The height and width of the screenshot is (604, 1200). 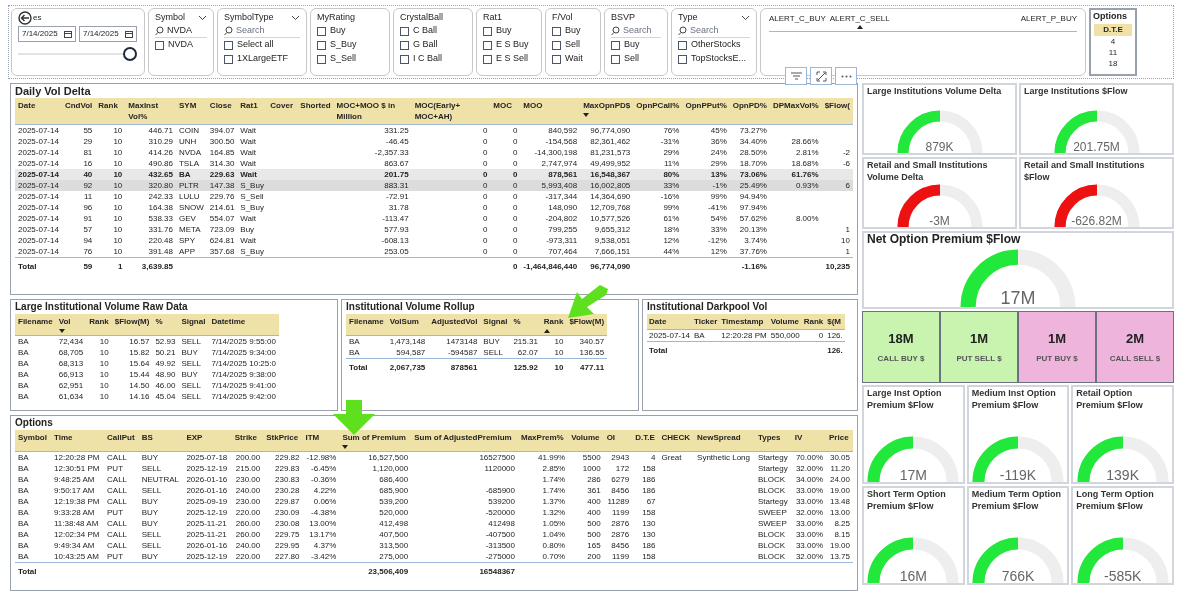 I want to click on column-header: Filename, so click(x=366, y=325).